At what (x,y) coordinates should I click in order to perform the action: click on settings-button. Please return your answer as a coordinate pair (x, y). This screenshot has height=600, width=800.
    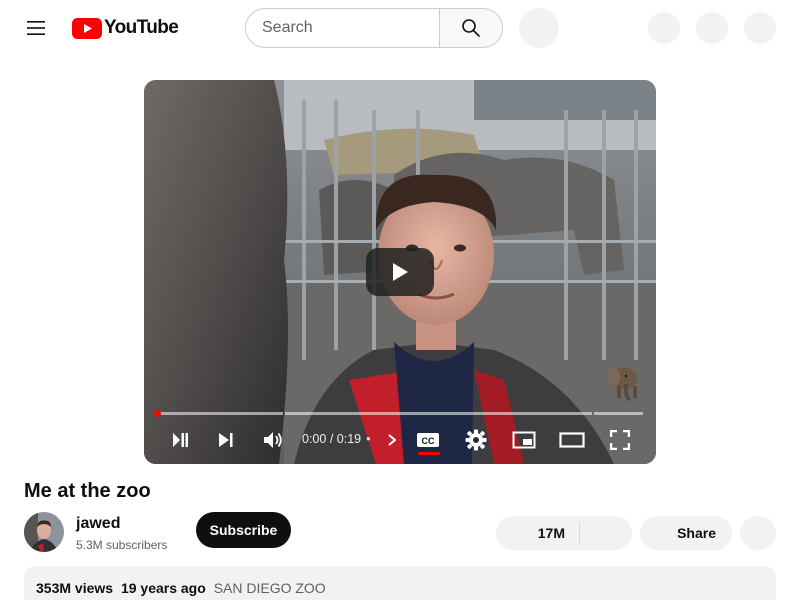
    Looking at the image, I should click on (476, 440).